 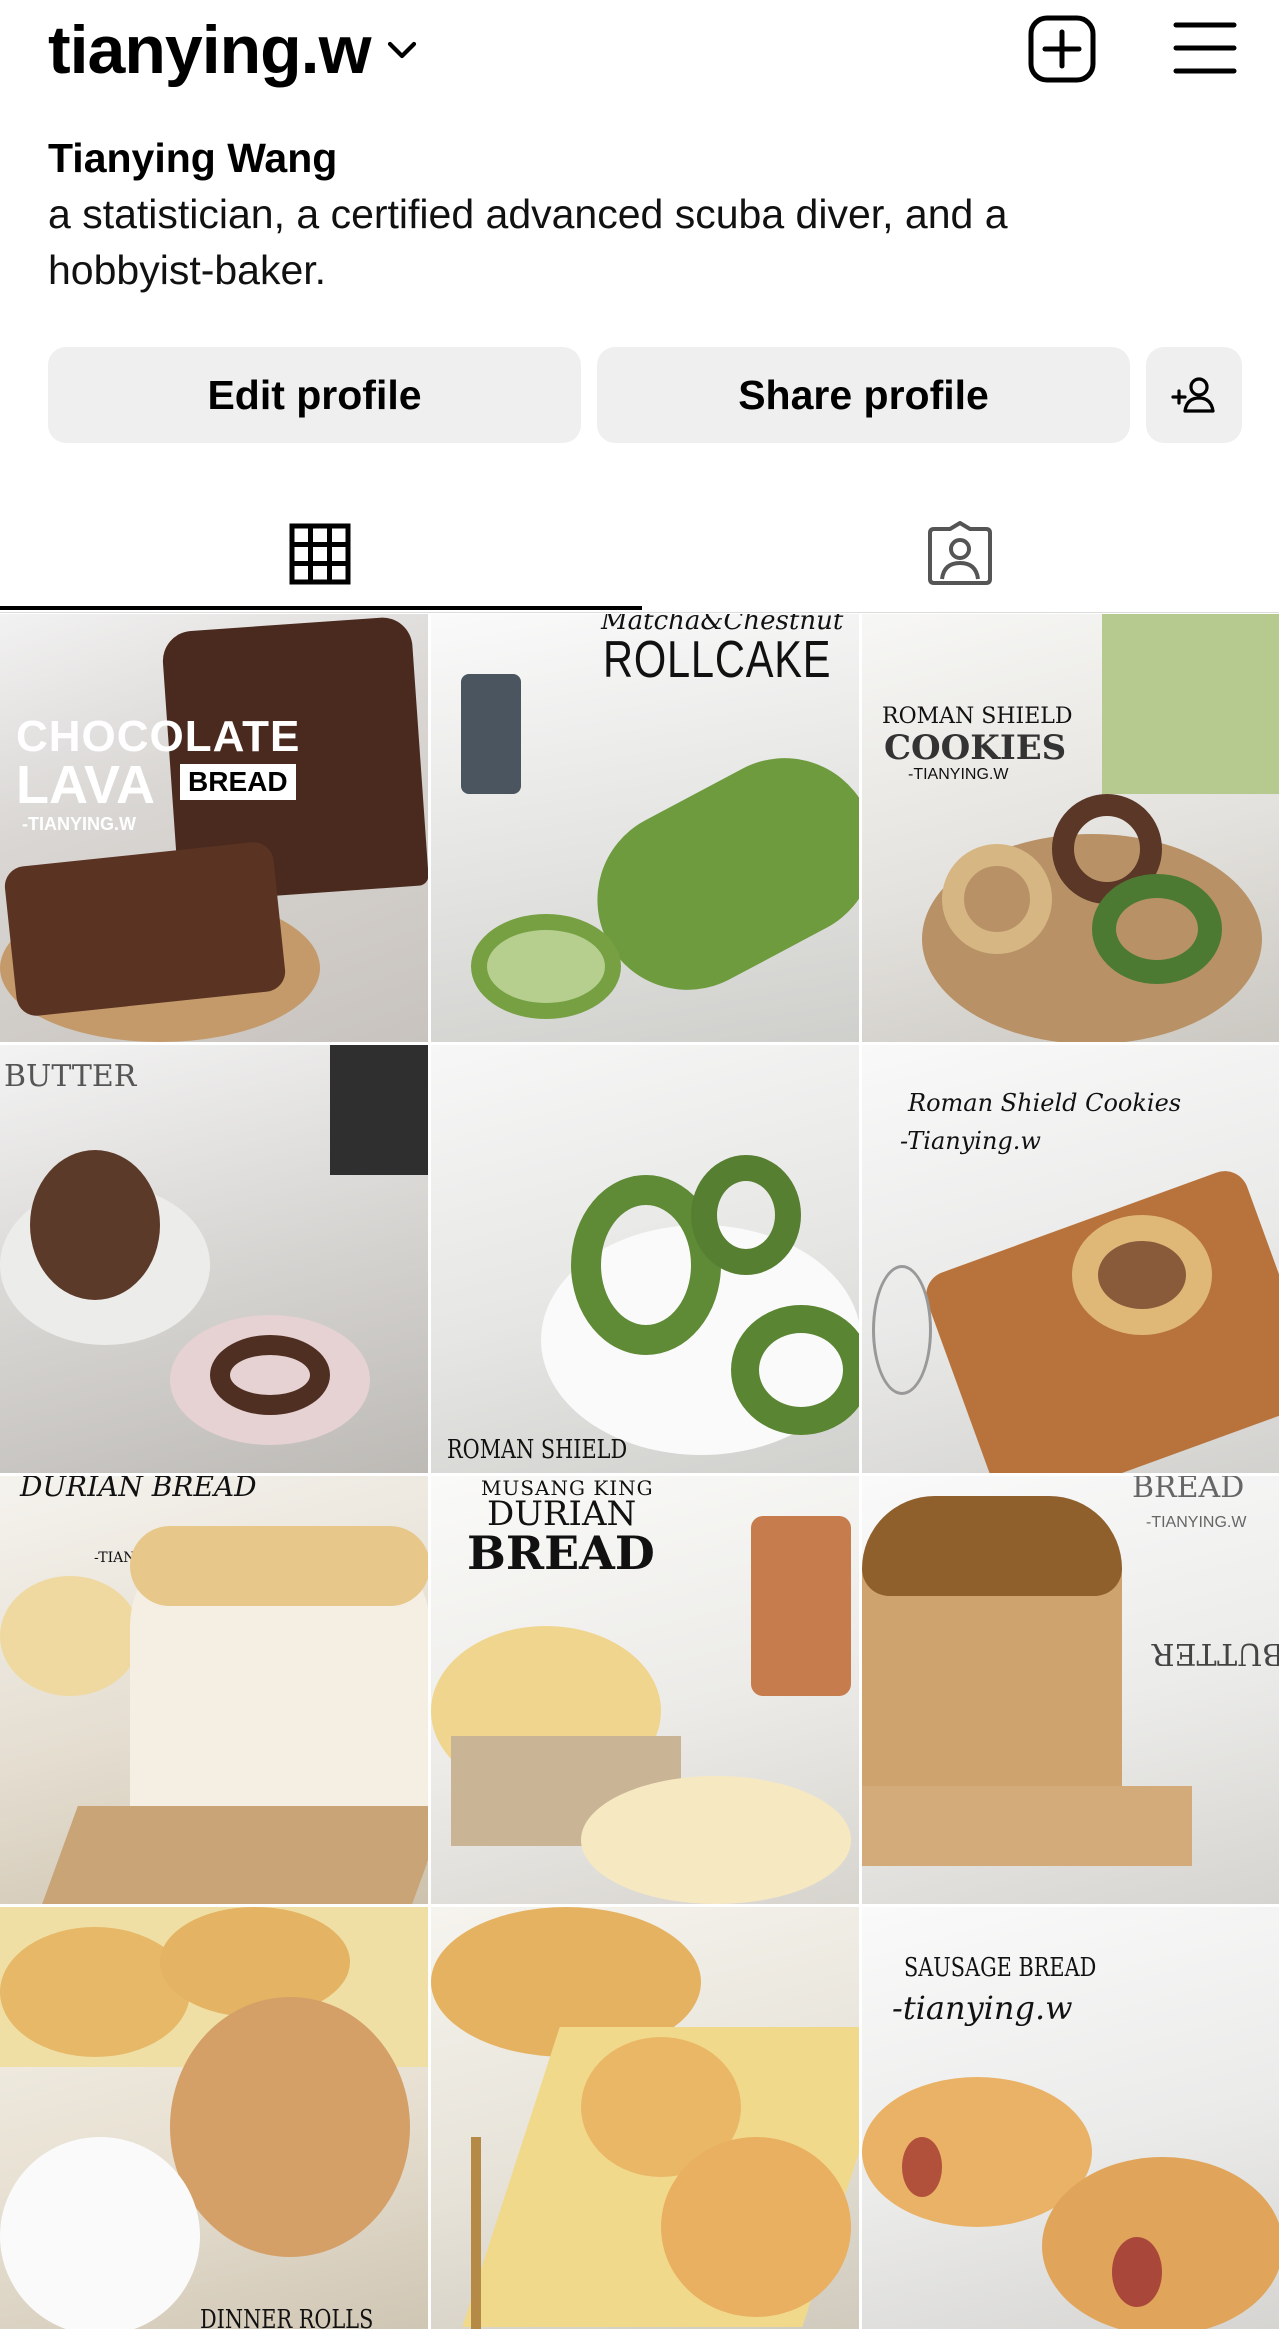 What do you see at coordinates (402, 50) in the screenshot?
I see `chevron-down-icon` at bounding box center [402, 50].